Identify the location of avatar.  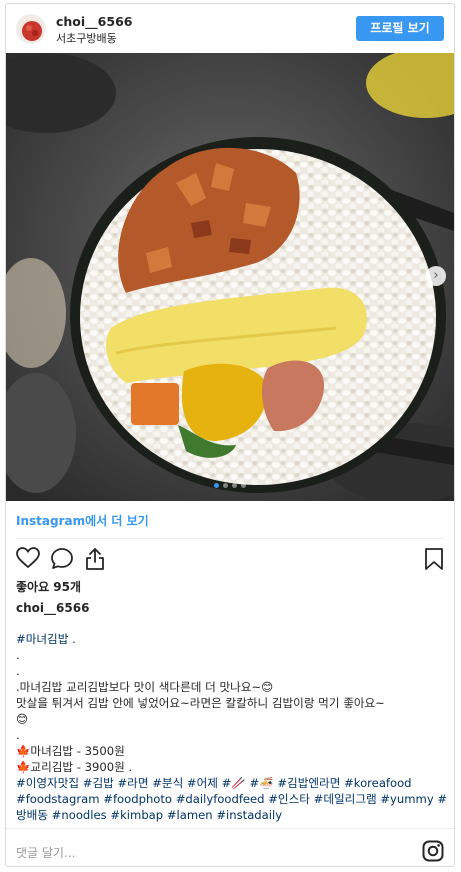
(31, 29).